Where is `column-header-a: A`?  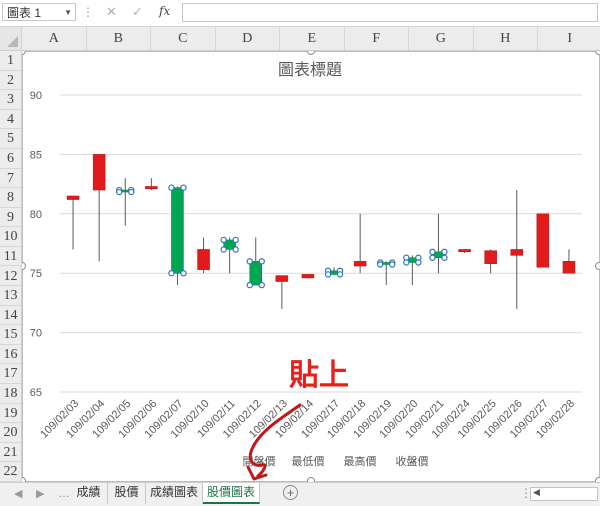 column-header-a: A is located at coordinates (54, 38).